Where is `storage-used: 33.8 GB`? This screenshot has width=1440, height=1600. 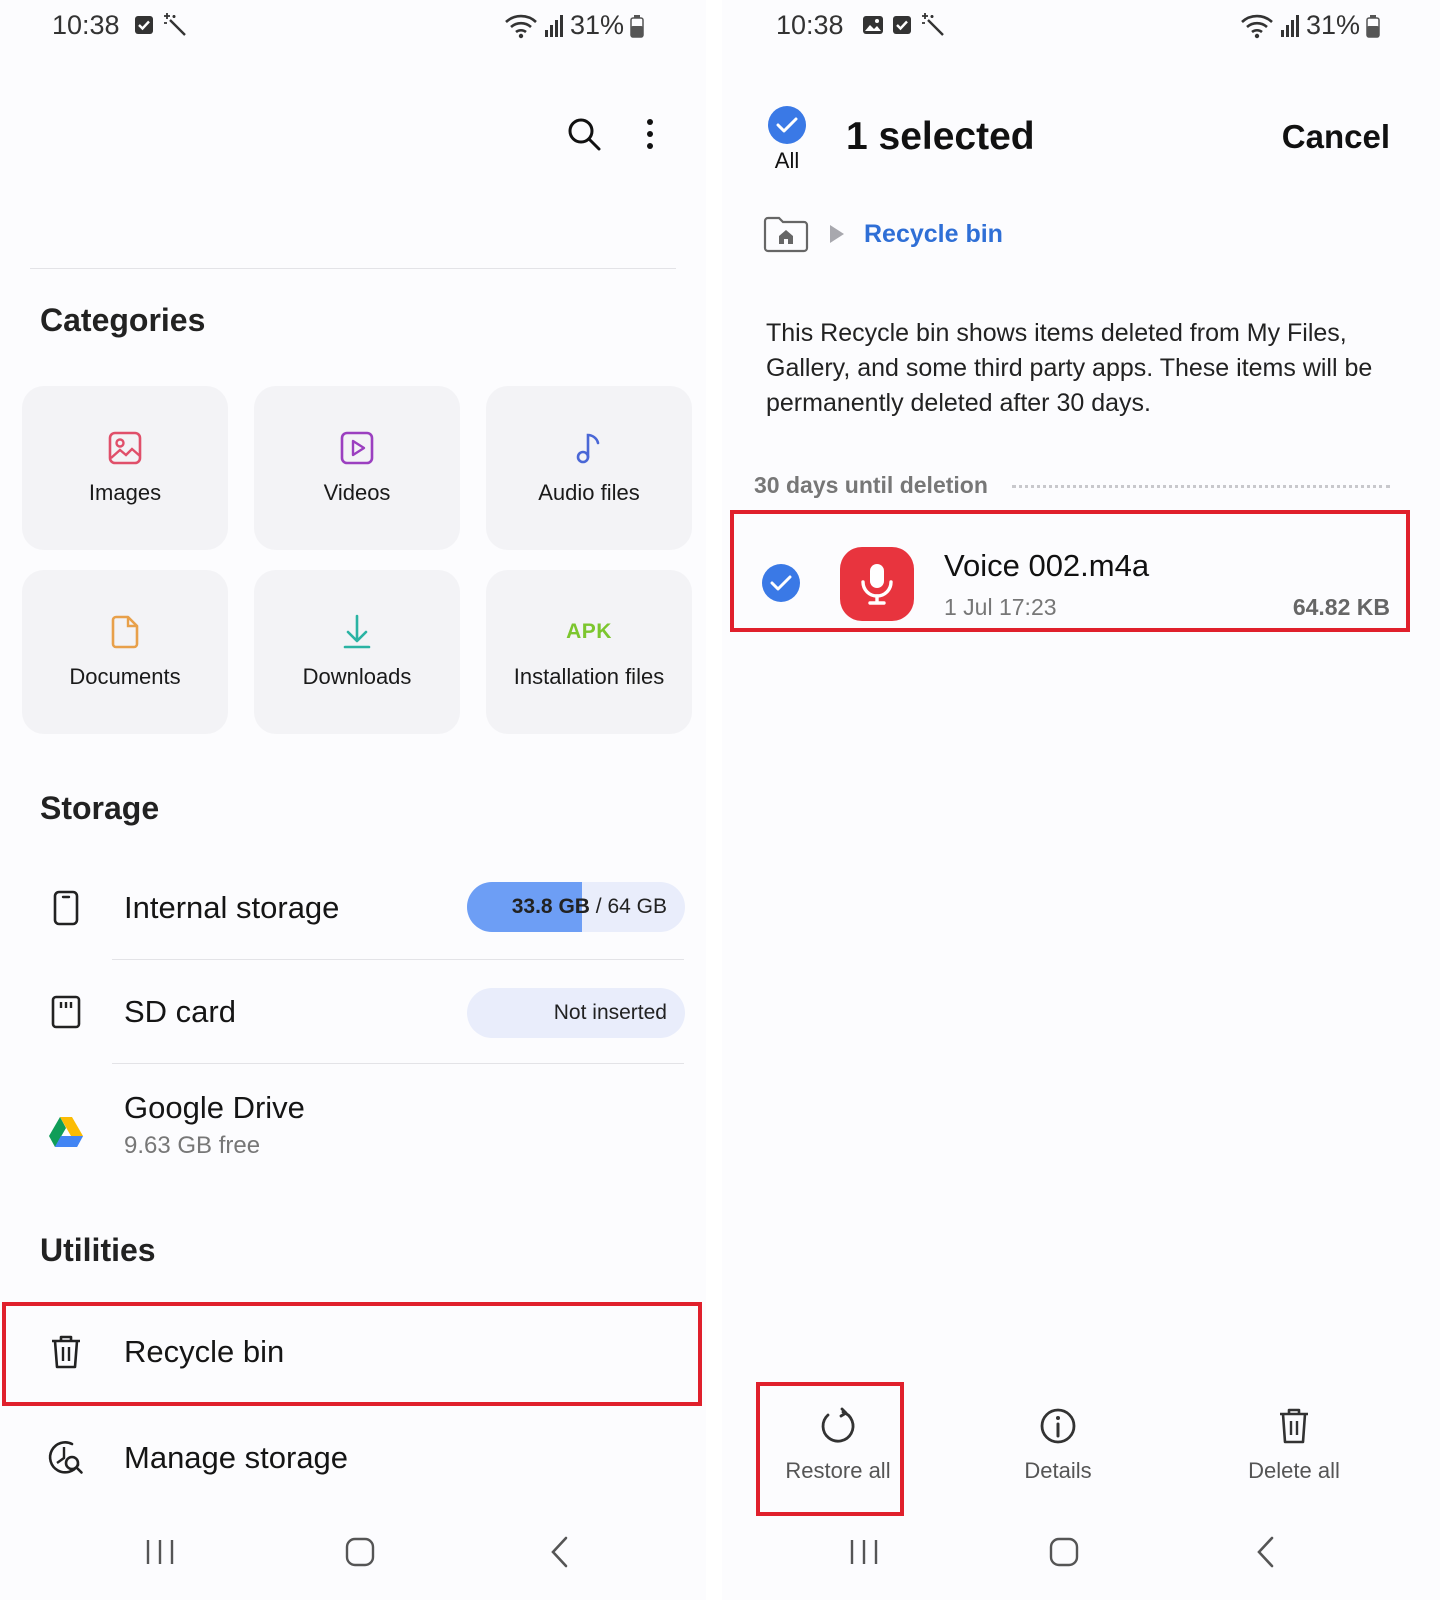
storage-used: 33.8 GB is located at coordinates (550, 906).